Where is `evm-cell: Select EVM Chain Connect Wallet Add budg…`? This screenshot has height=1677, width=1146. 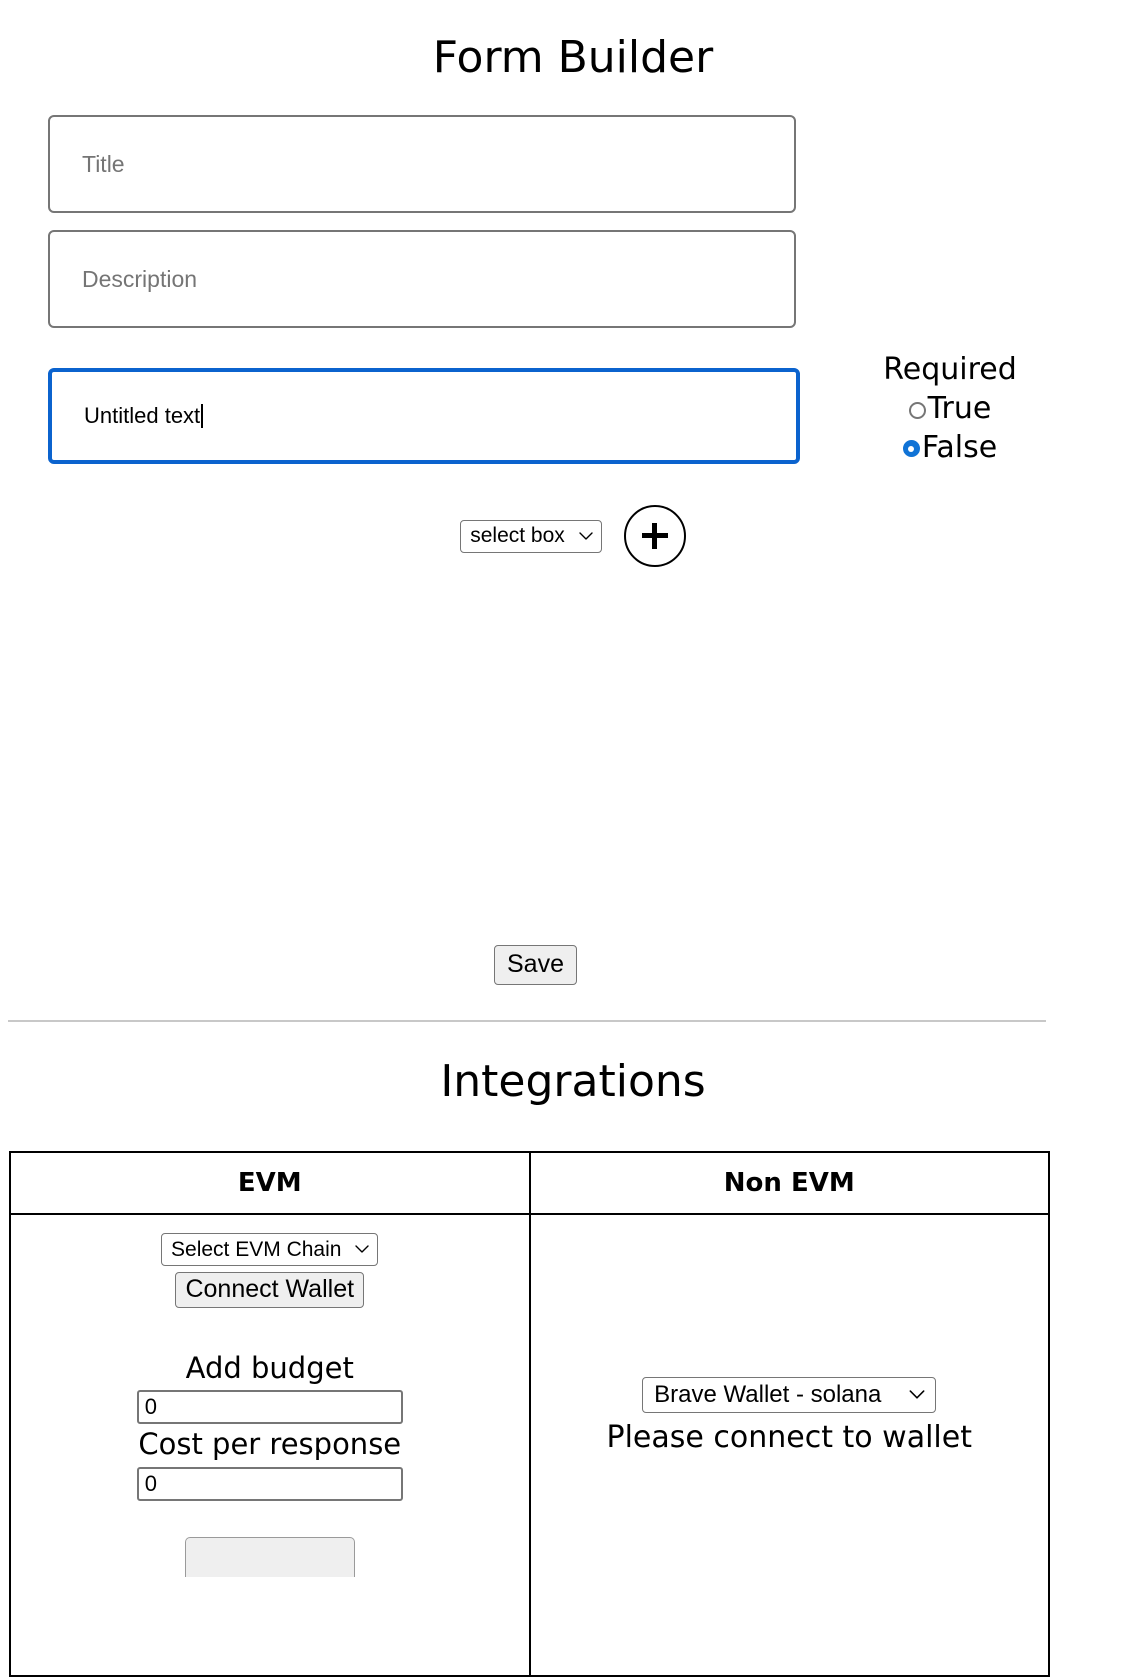 evm-cell: Select EVM Chain Connect Wallet Add budg… is located at coordinates (270, 1445).